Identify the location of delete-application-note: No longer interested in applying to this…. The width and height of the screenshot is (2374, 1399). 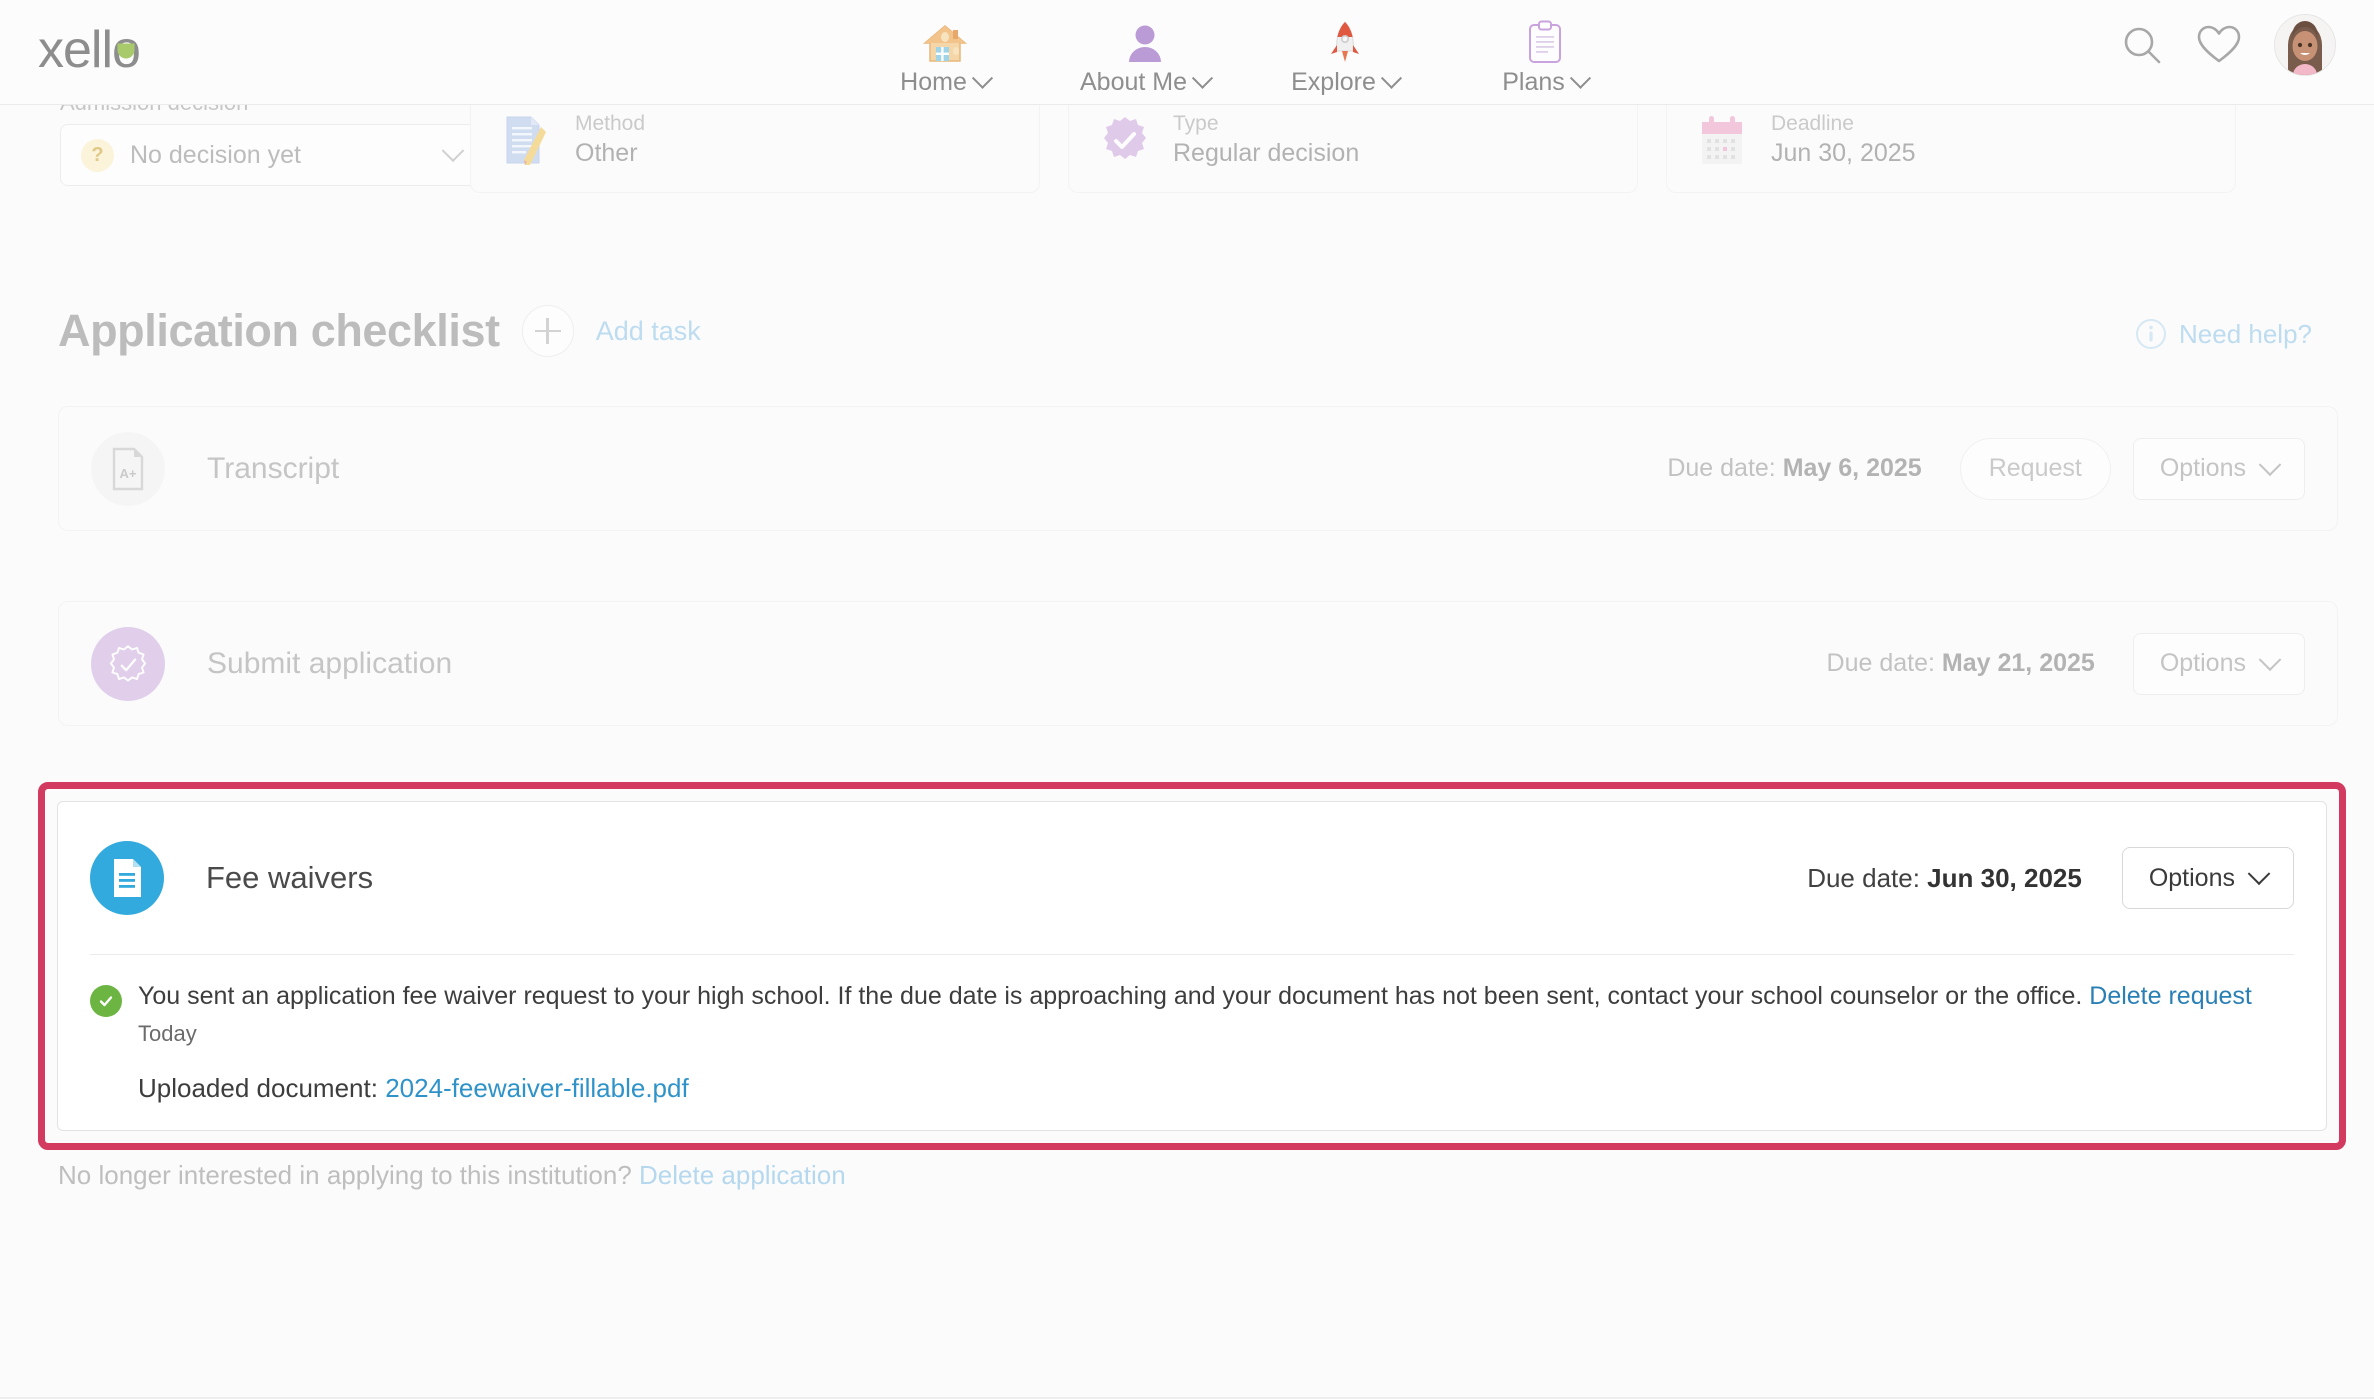
(452, 1175).